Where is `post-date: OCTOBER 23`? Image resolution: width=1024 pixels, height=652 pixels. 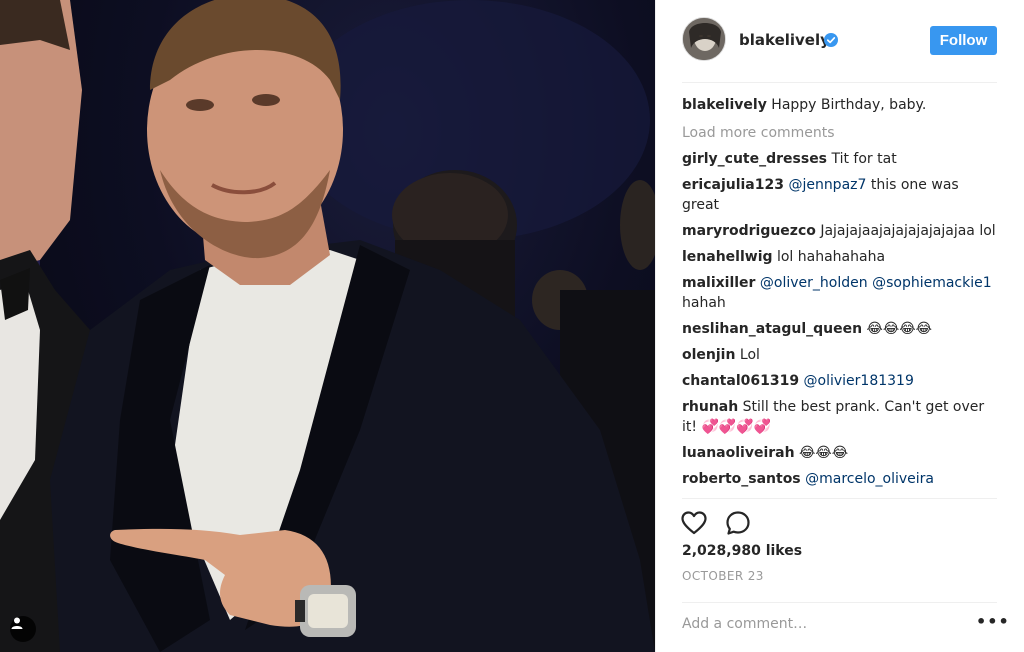 post-date: OCTOBER 23 is located at coordinates (723, 576).